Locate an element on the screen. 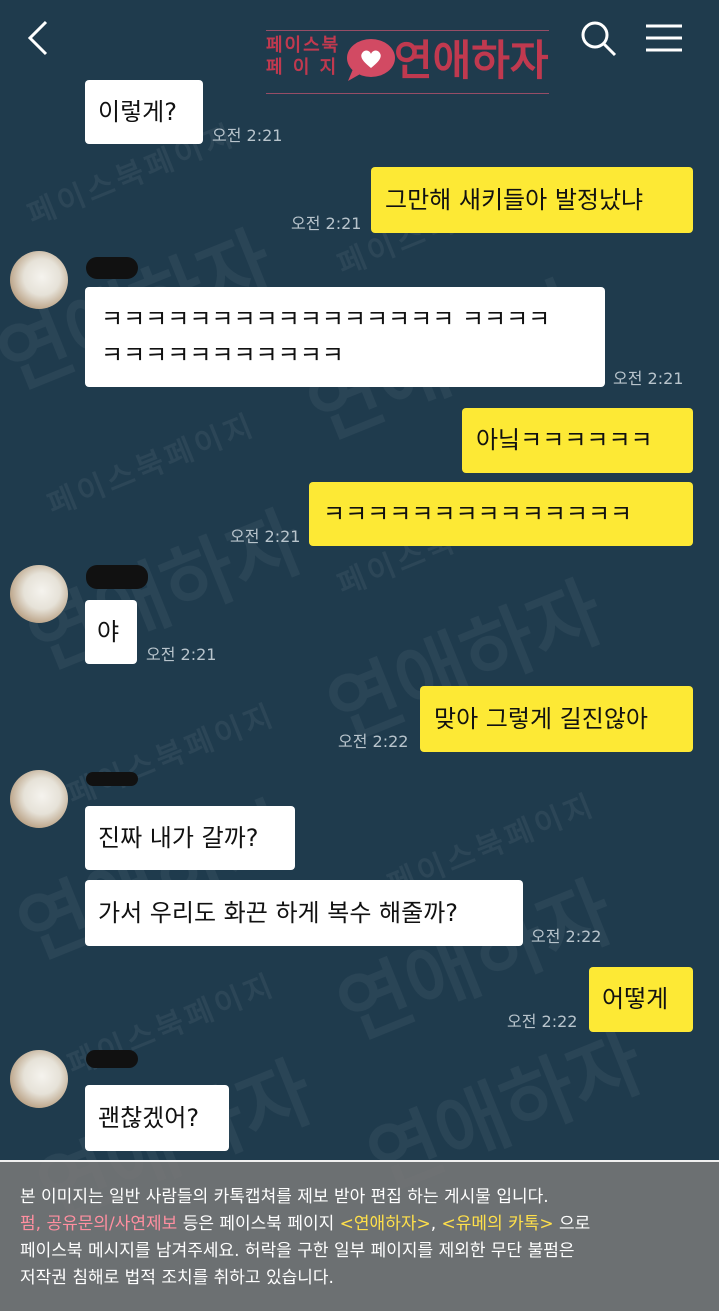 The height and width of the screenshot is (1311, 719). heart-icon is located at coordinates (371, 60).